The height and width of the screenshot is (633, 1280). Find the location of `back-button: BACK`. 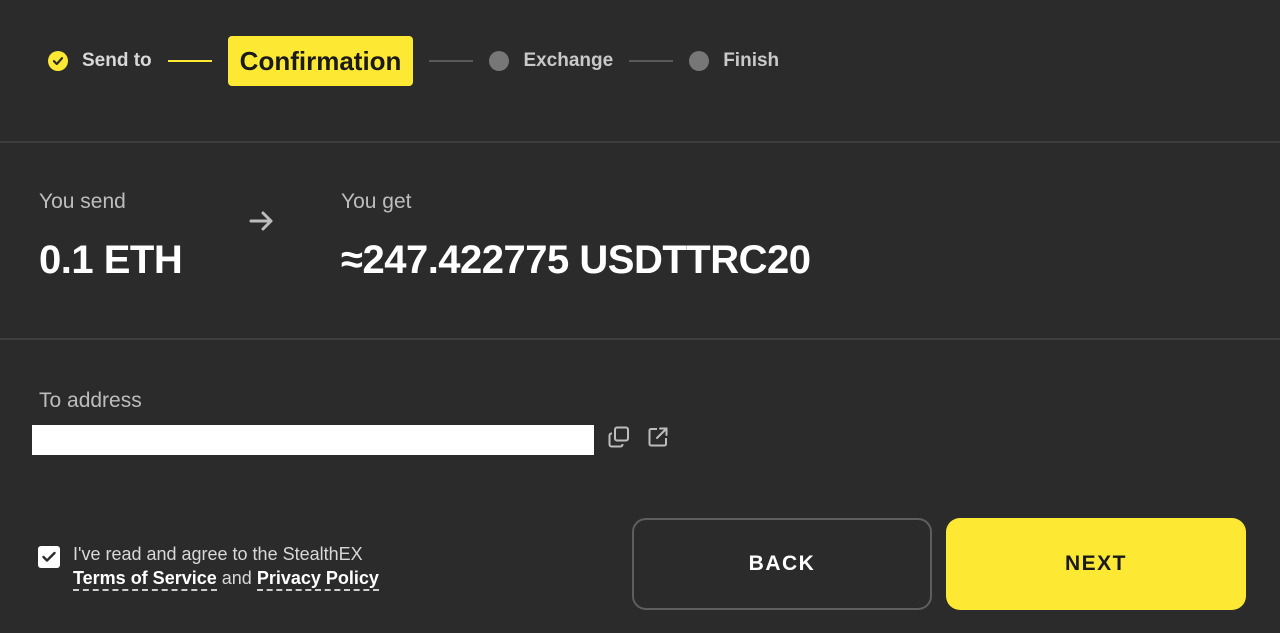

back-button: BACK is located at coordinates (782, 564).